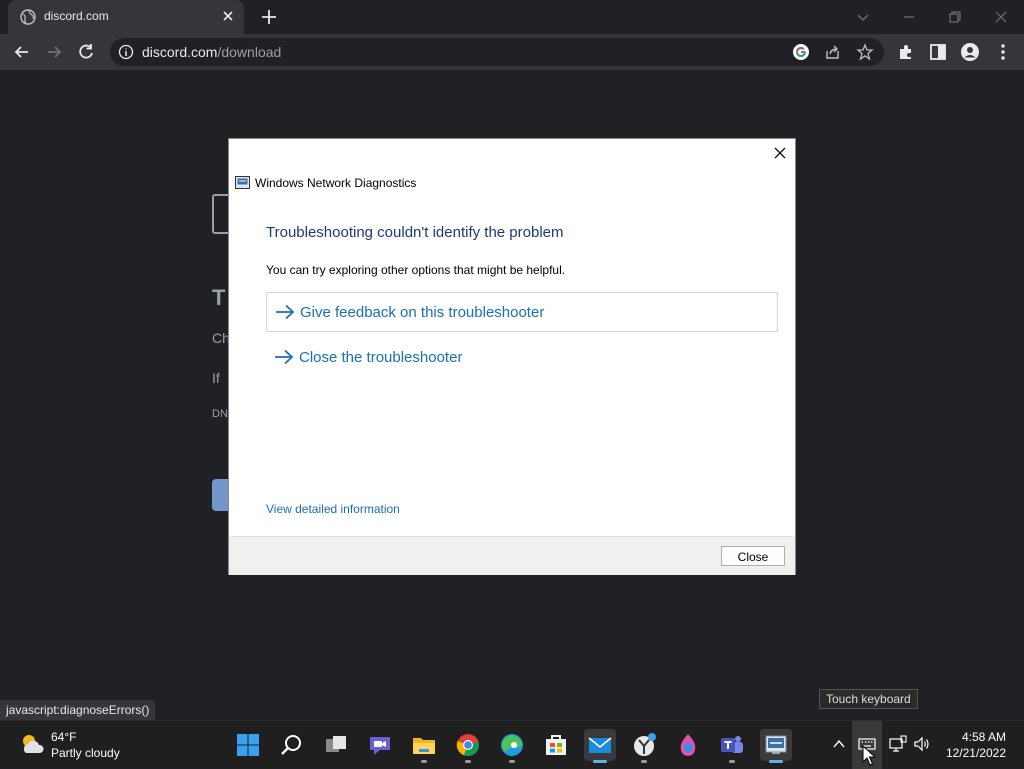 The image size is (1024, 769). I want to click on system-clock: 4:58 AM 12/21/2022, so click(976, 745).